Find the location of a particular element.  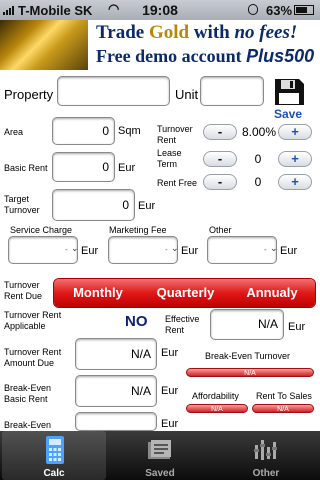

other-label: Other is located at coordinates (220, 230).